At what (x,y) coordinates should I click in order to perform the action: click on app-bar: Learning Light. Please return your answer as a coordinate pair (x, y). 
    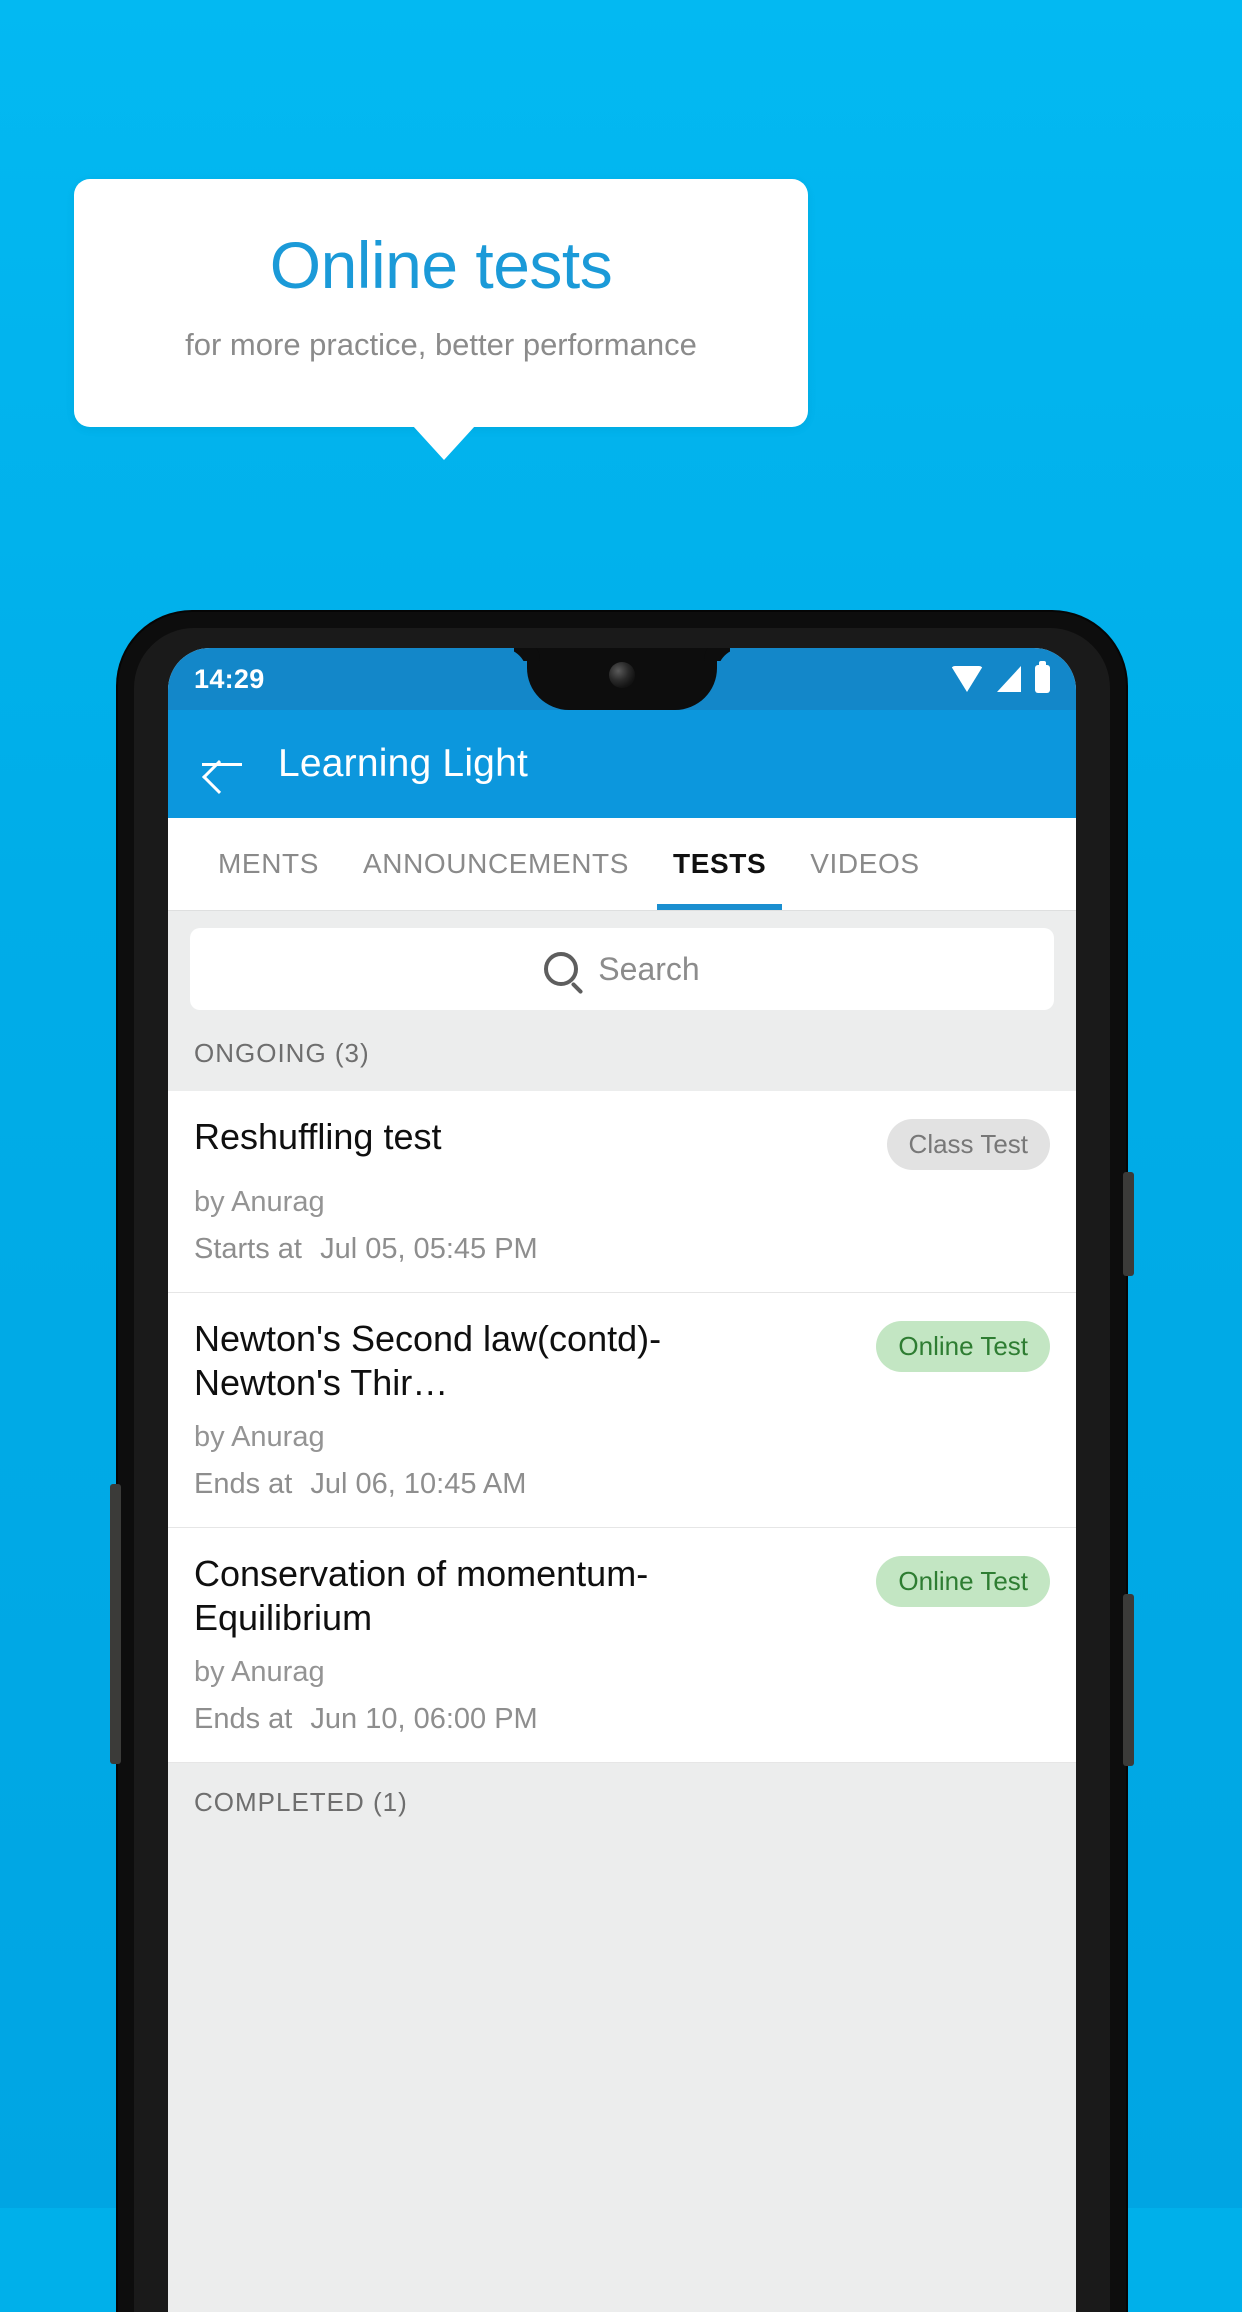
    Looking at the image, I should click on (622, 764).